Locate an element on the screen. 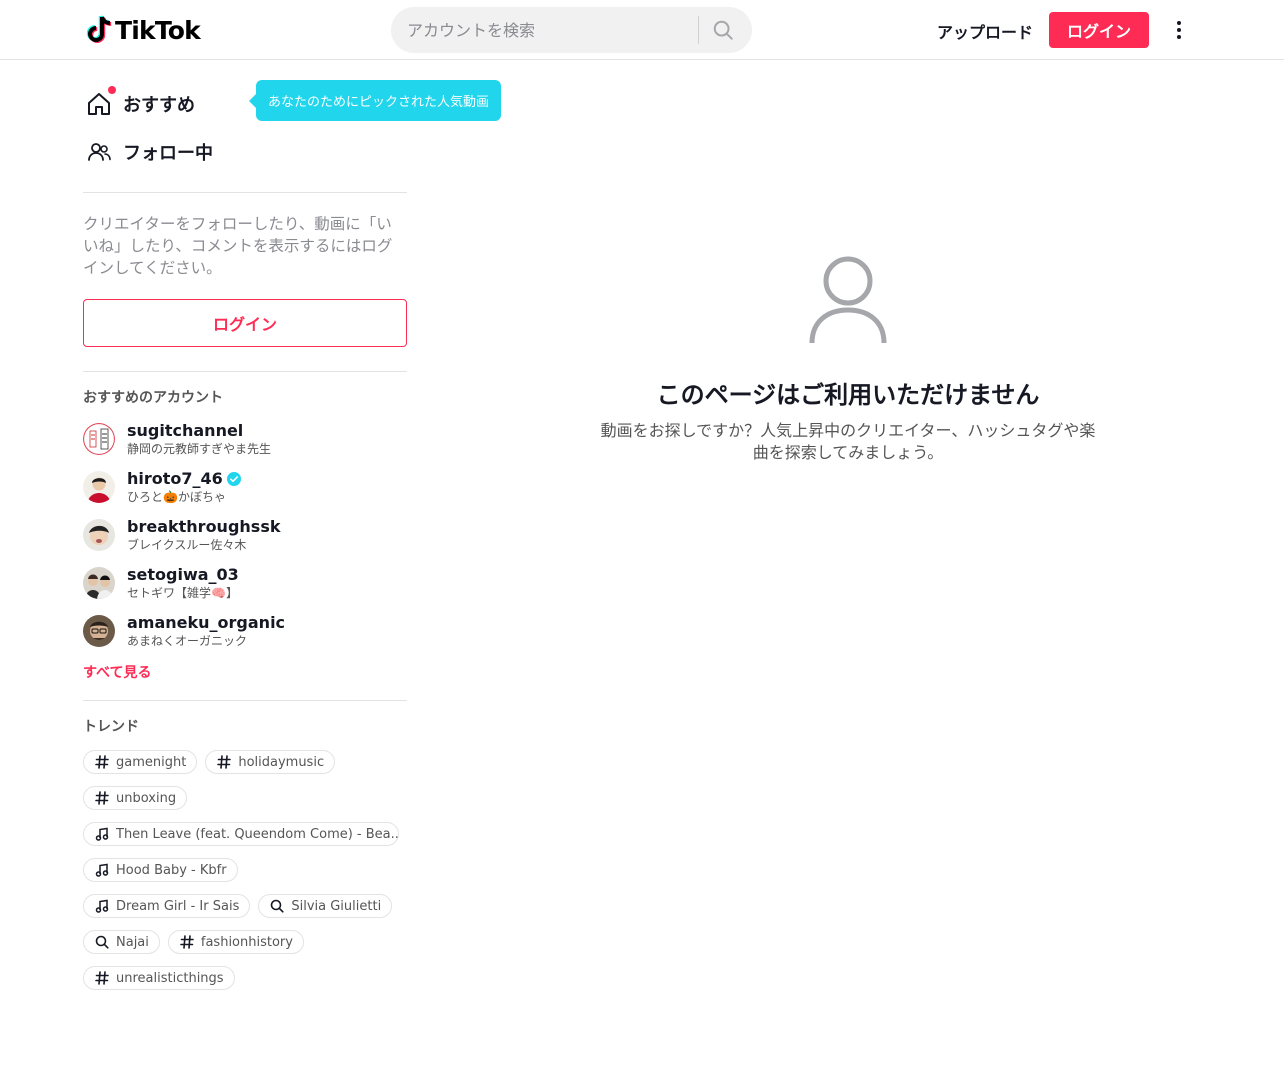 This screenshot has width=1284, height=1070. trending-row: unboxing is located at coordinates (245, 798).